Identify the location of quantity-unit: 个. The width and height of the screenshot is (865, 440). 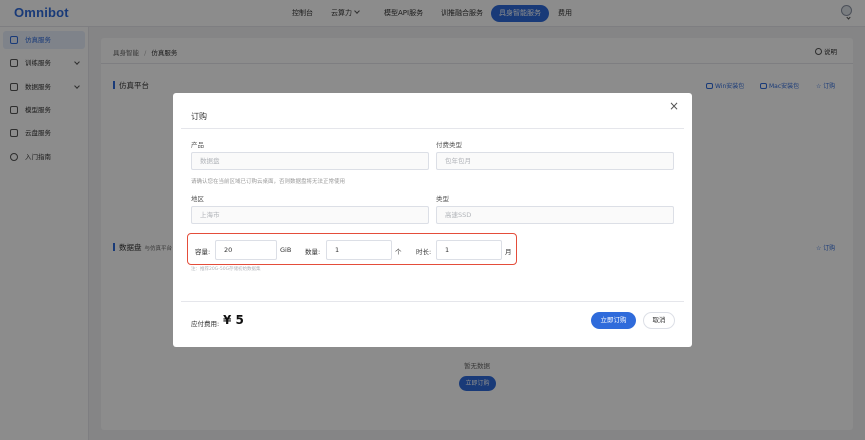
(398, 252).